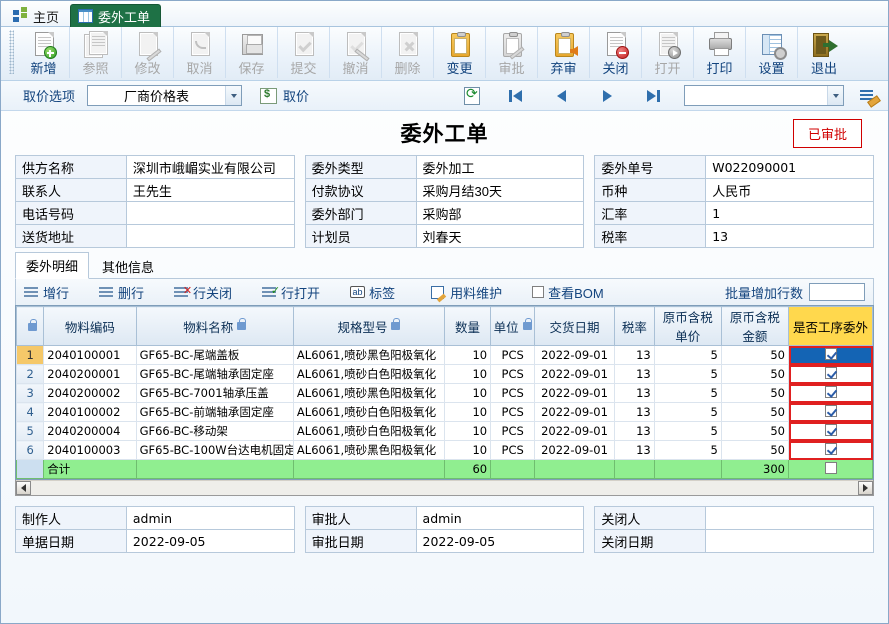  What do you see at coordinates (408, 52) in the screenshot?
I see `toolbar-button-delete: 删除` at bounding box center [408, 52].